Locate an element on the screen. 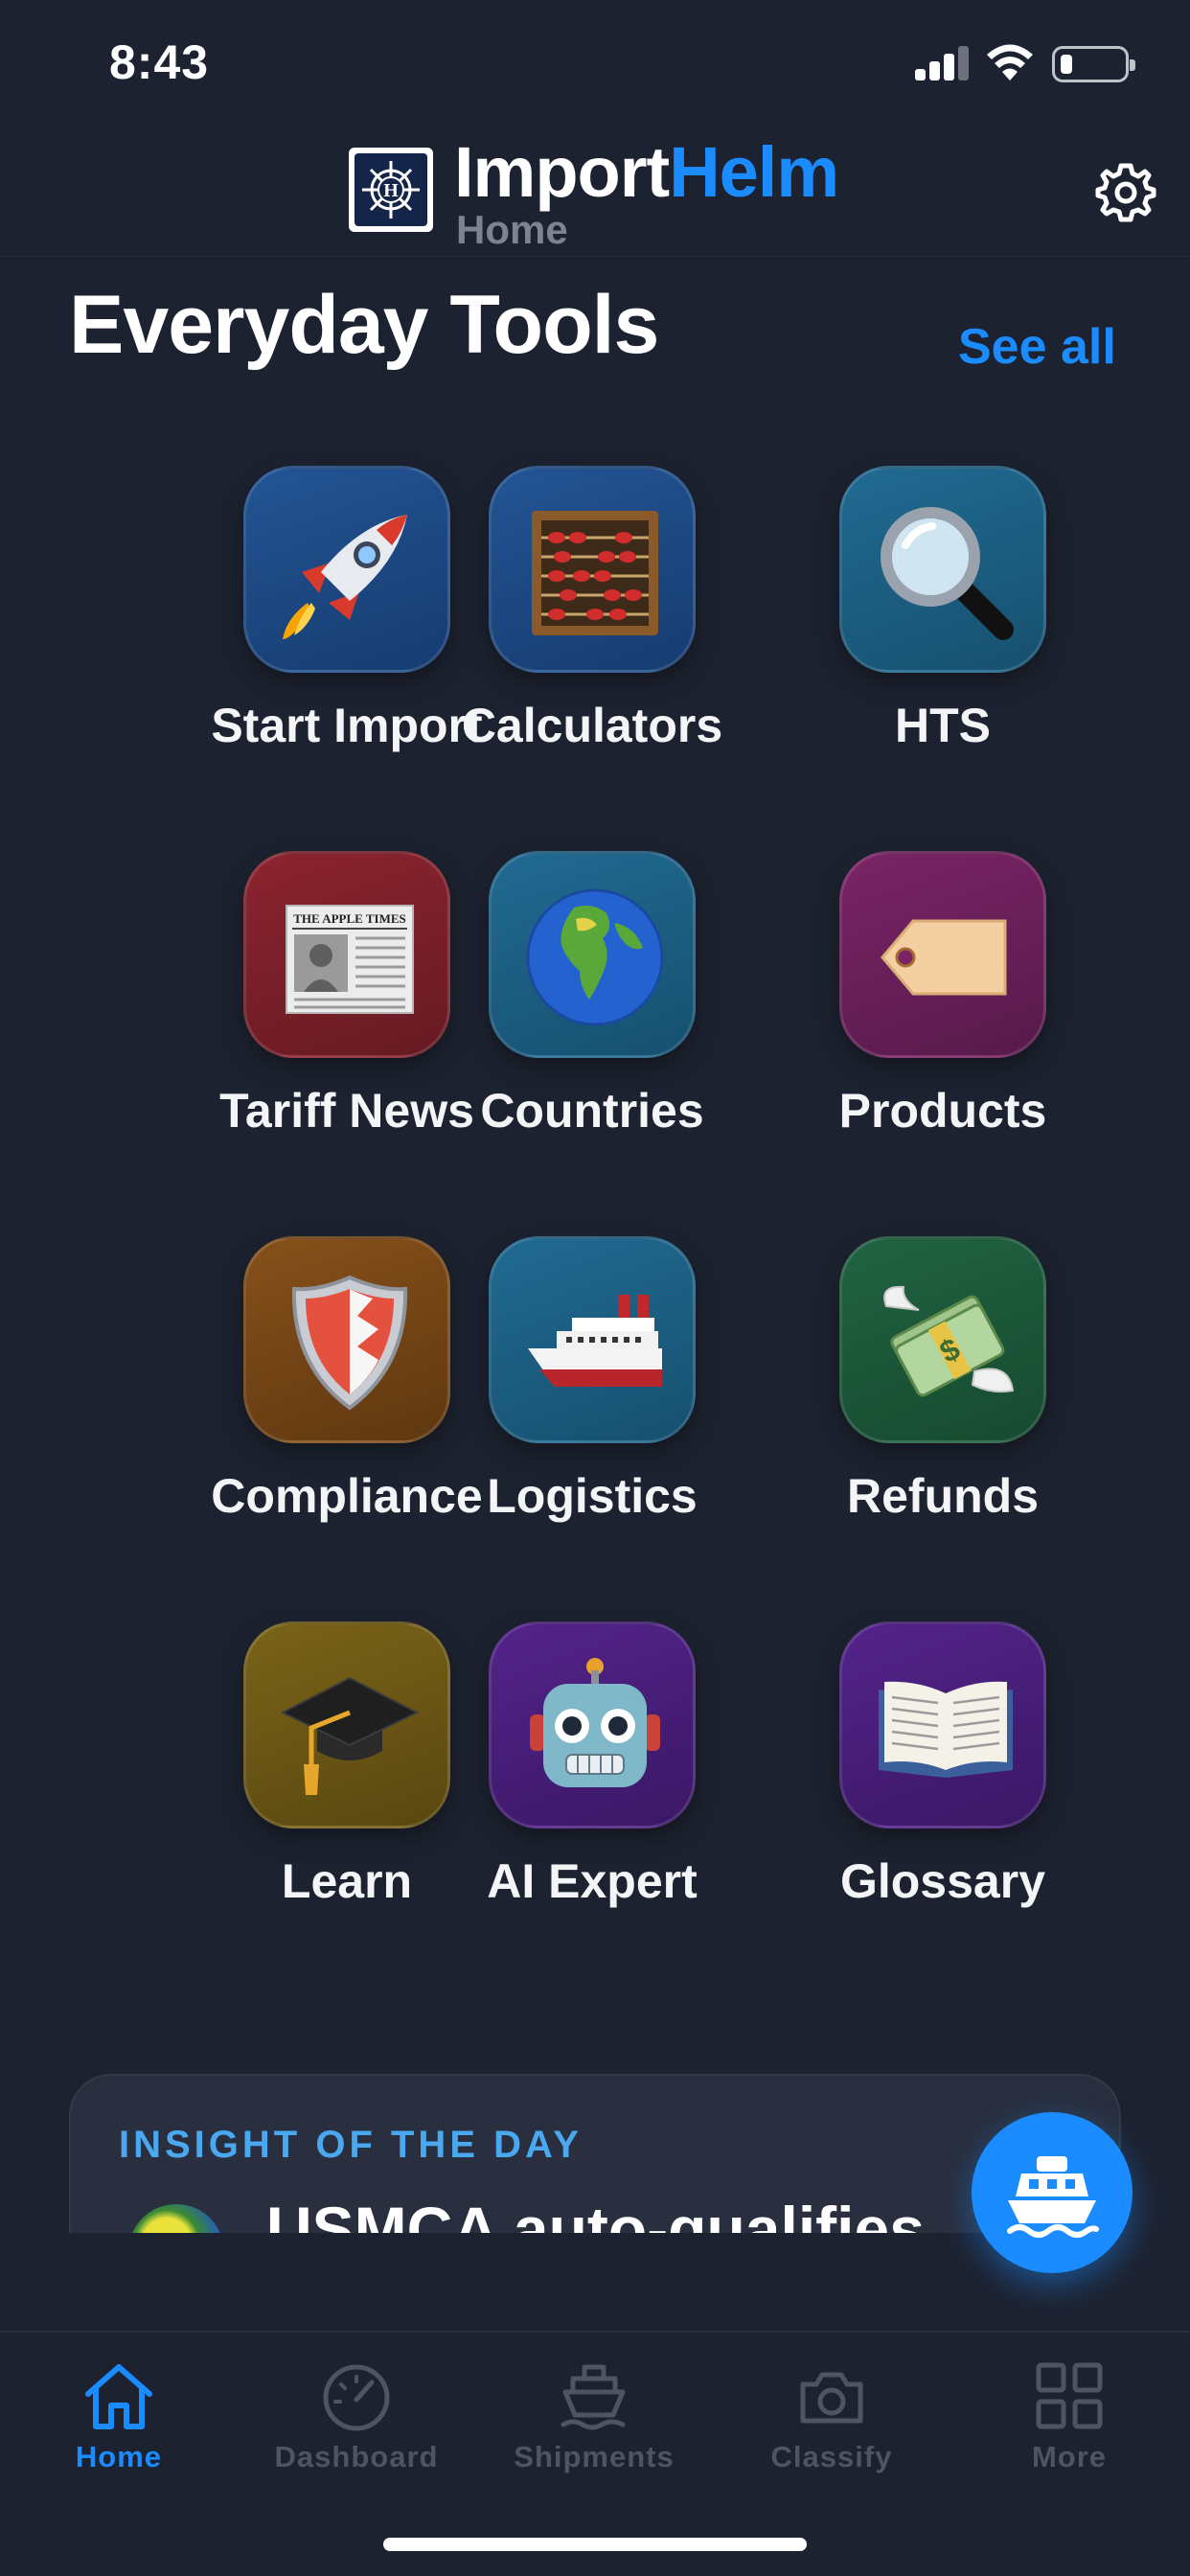  tool-glossary: Glossary is located at coordinates (943, 1784).